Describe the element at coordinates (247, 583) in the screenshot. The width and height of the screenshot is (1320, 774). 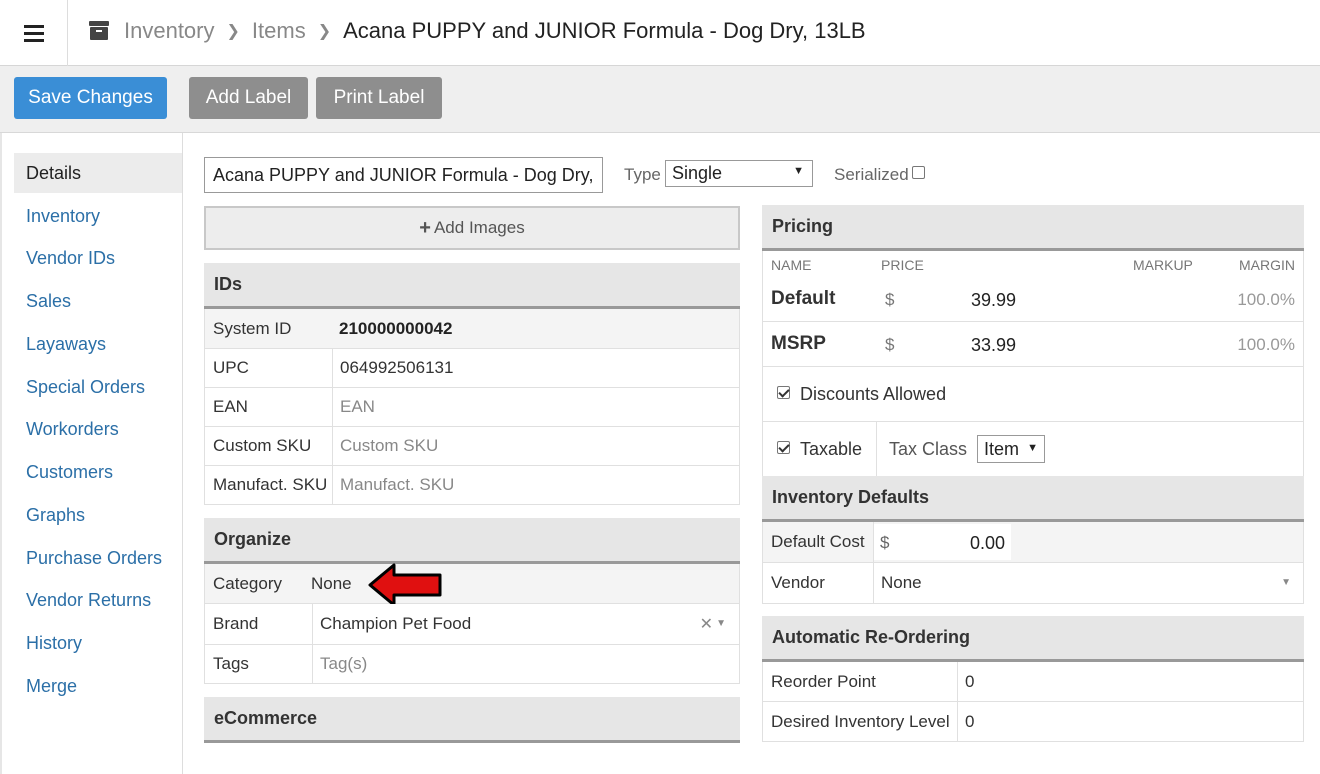
I see `category-label: Category` at that location.